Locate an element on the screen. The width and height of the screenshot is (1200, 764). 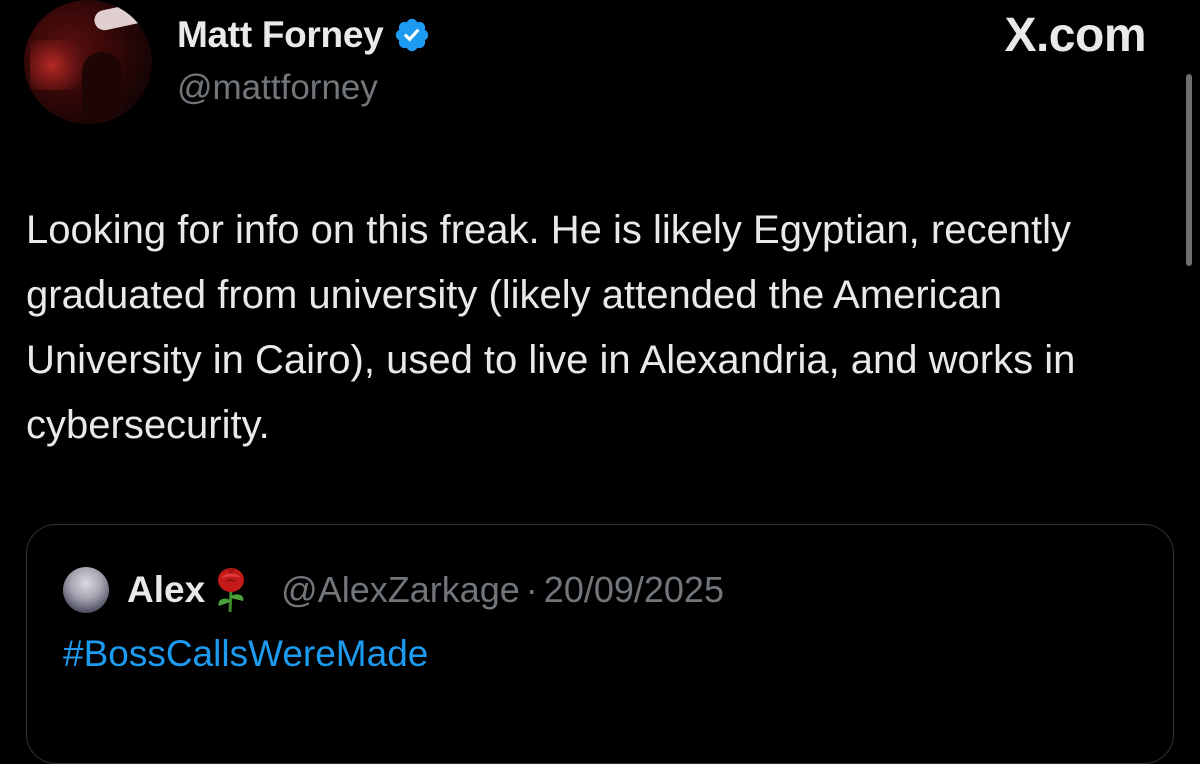
quoted-tweet-header: Alex @AlexZarkage · 20/09/2025 is located at coordinates (393, 590).